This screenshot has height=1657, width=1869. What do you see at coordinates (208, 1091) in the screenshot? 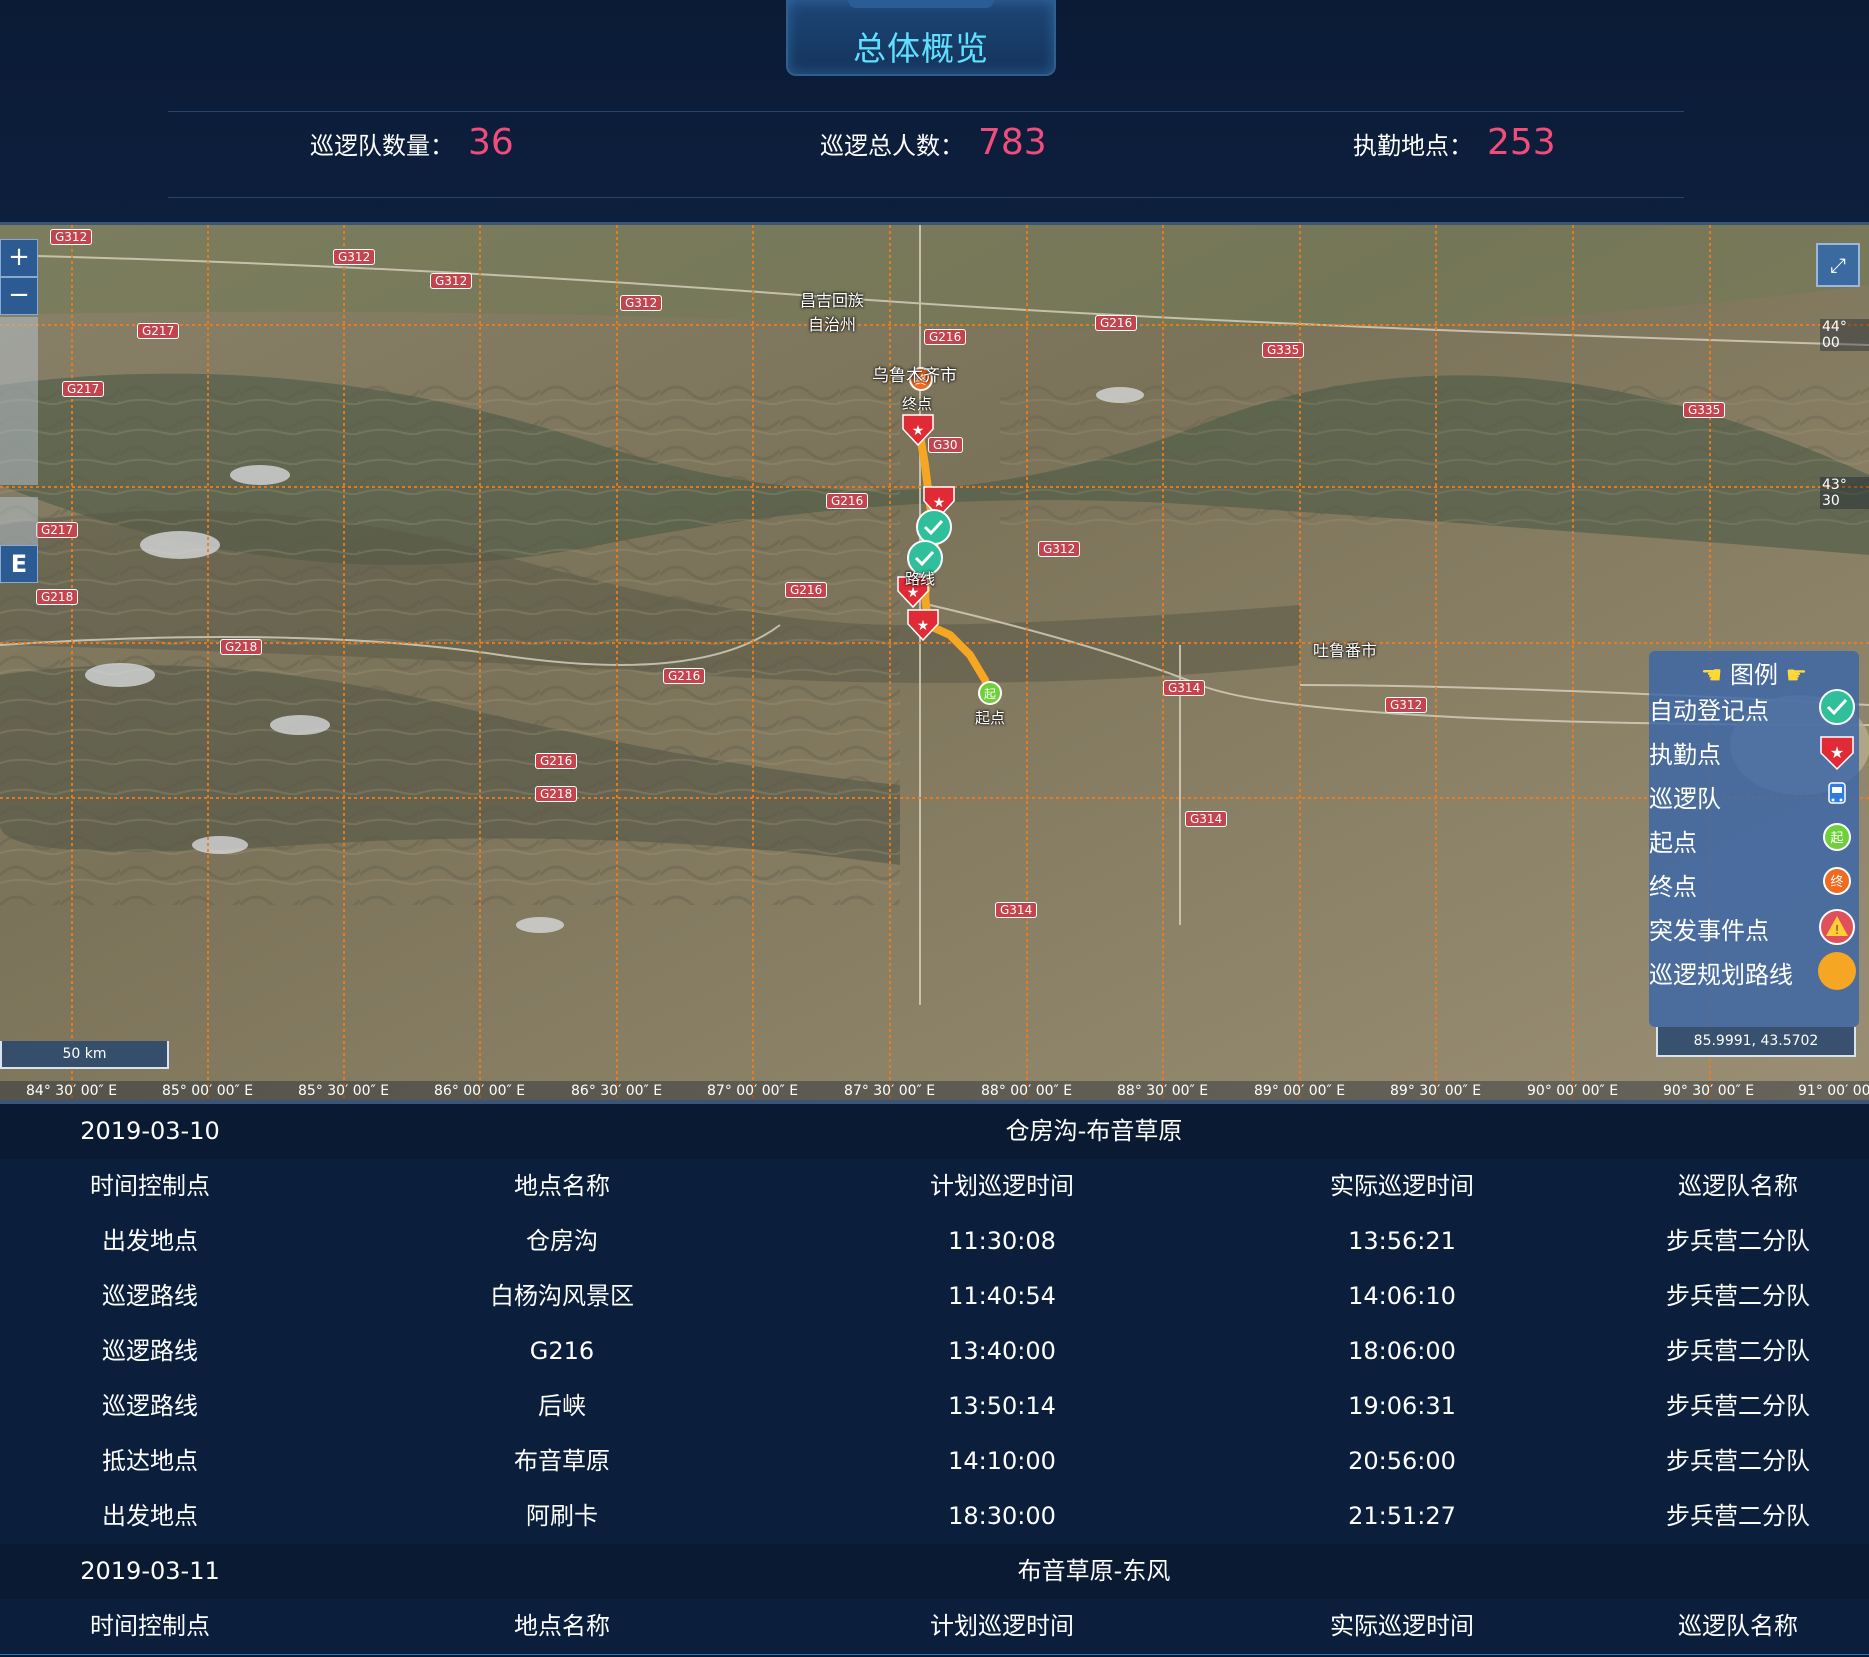
I see `longitude-label: 85° 00′ 00″ E` at bounding box center [208, 1091].